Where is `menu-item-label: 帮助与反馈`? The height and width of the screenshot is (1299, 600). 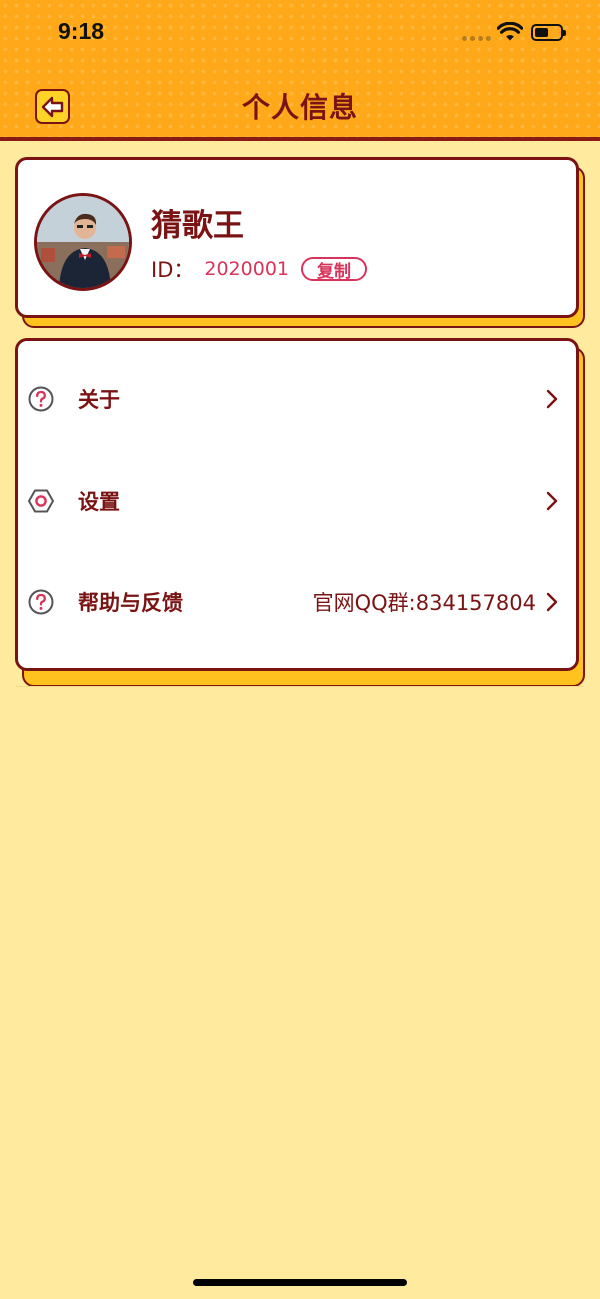
menu-item-label: 帮助与反馈 is located at coordinates (130, 603).